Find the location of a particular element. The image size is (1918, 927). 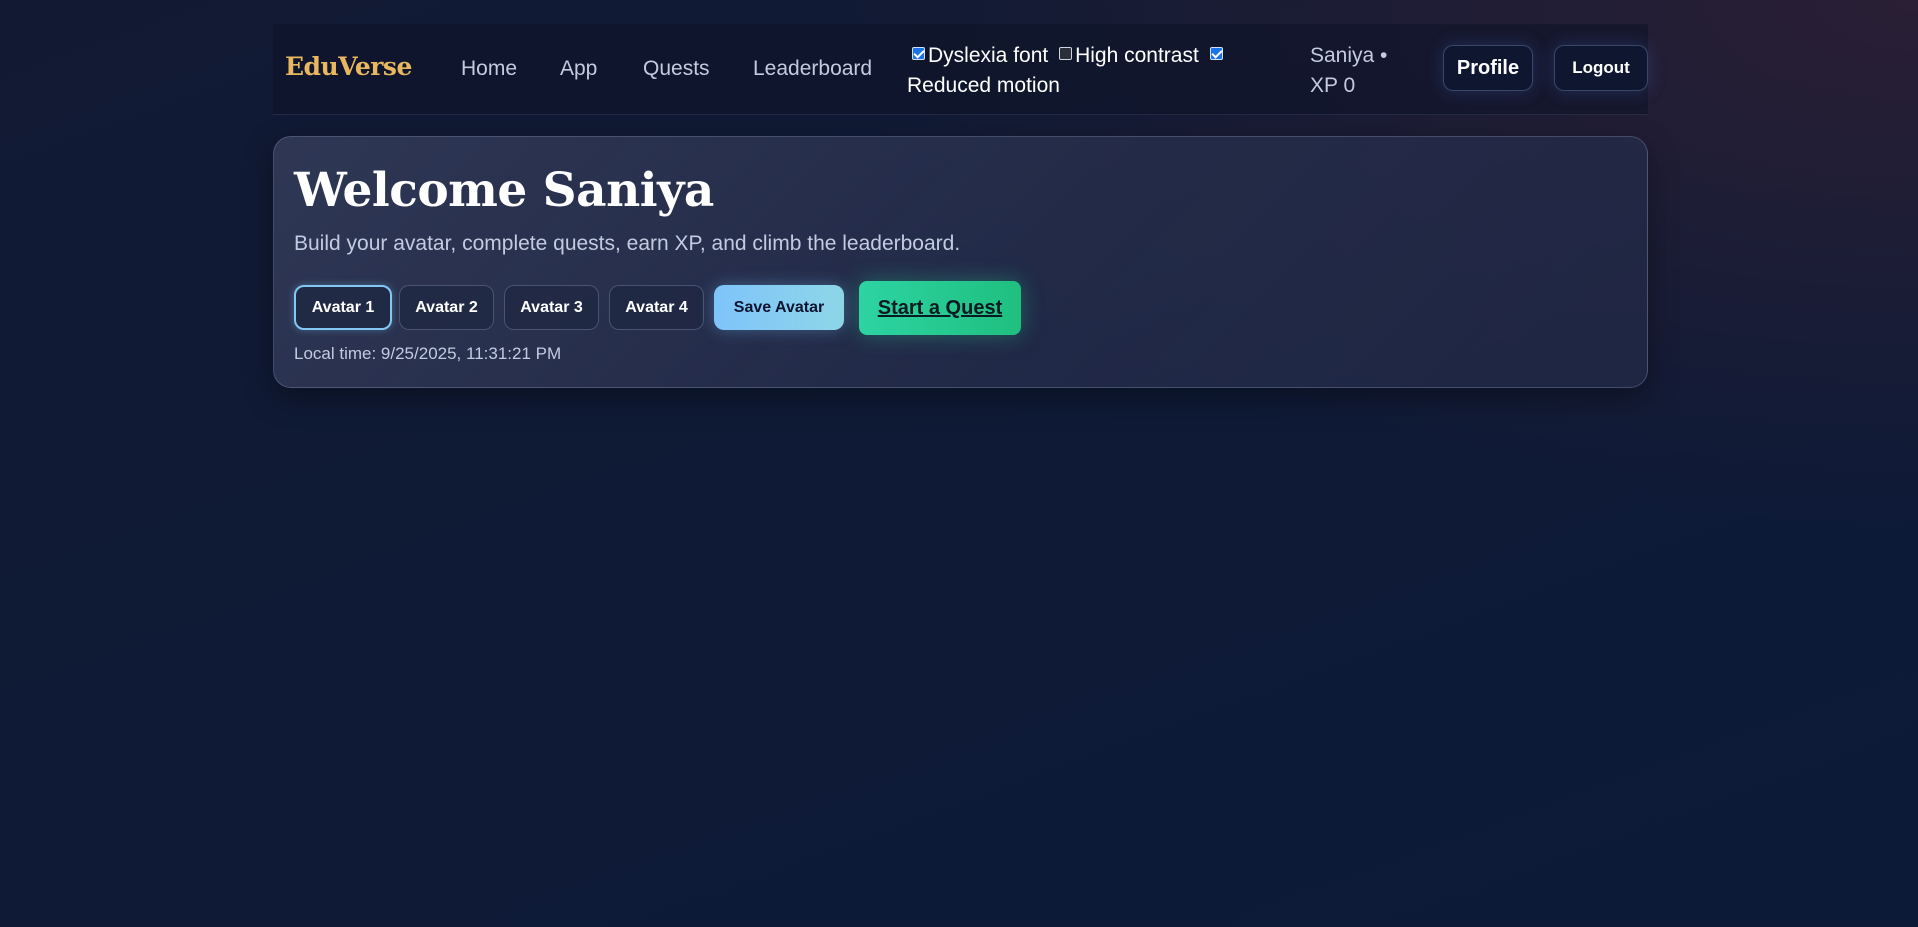

avatar-2-button: Avatar 2 is located at coordinates (446, 307).